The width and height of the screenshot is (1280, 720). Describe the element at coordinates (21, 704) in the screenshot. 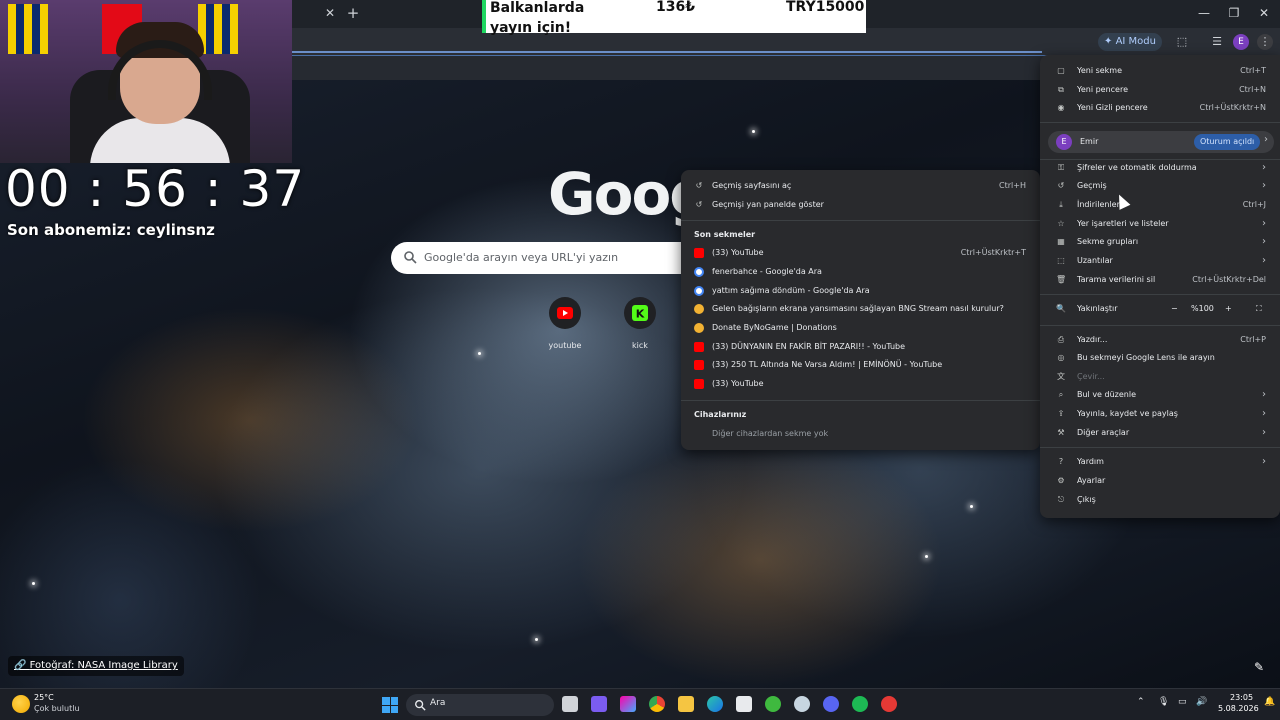

I see `weather-icon` at that location.